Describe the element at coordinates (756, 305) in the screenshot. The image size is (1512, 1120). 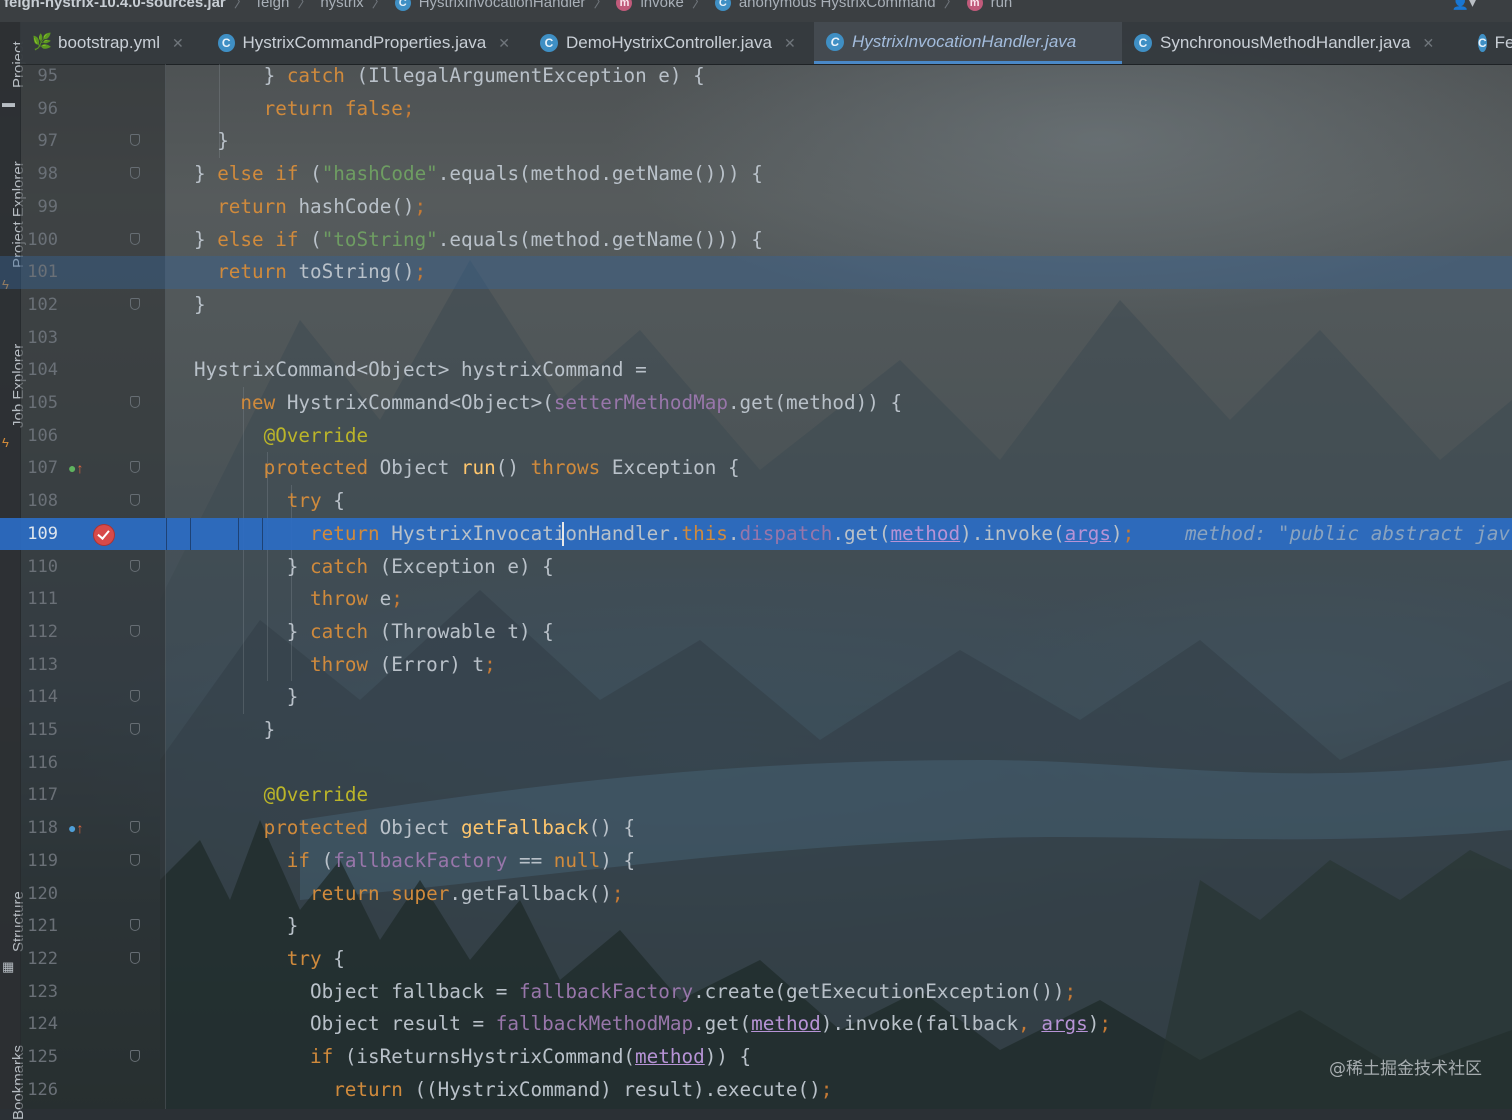
I see `code-line: 102}` at that location.